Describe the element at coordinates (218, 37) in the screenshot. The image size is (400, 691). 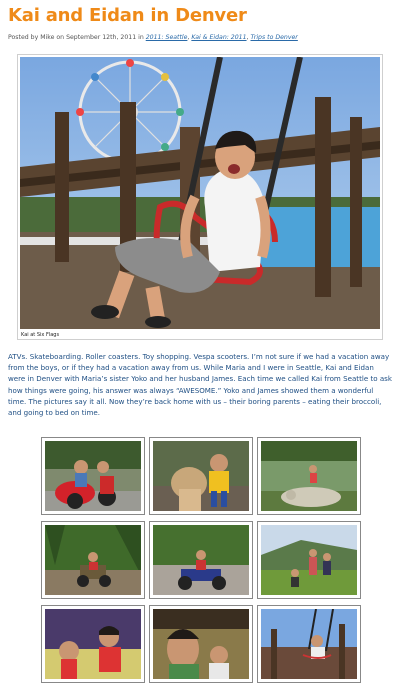
I see `category-link-kai-eidan: Kai & Eidan: 2011` at that location.